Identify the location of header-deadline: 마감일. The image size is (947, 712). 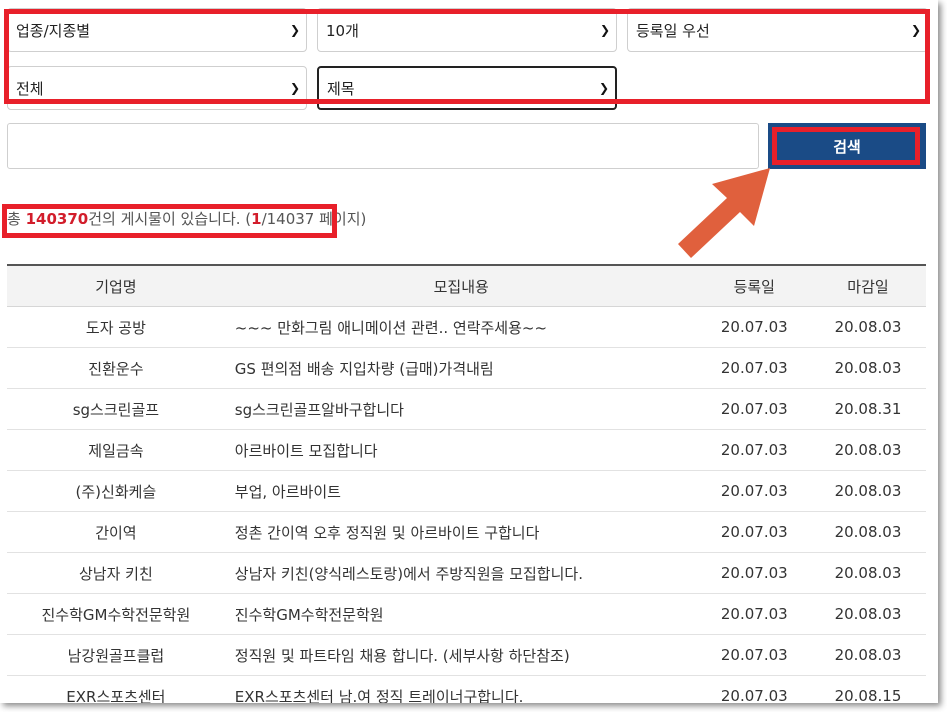
(867, 285).